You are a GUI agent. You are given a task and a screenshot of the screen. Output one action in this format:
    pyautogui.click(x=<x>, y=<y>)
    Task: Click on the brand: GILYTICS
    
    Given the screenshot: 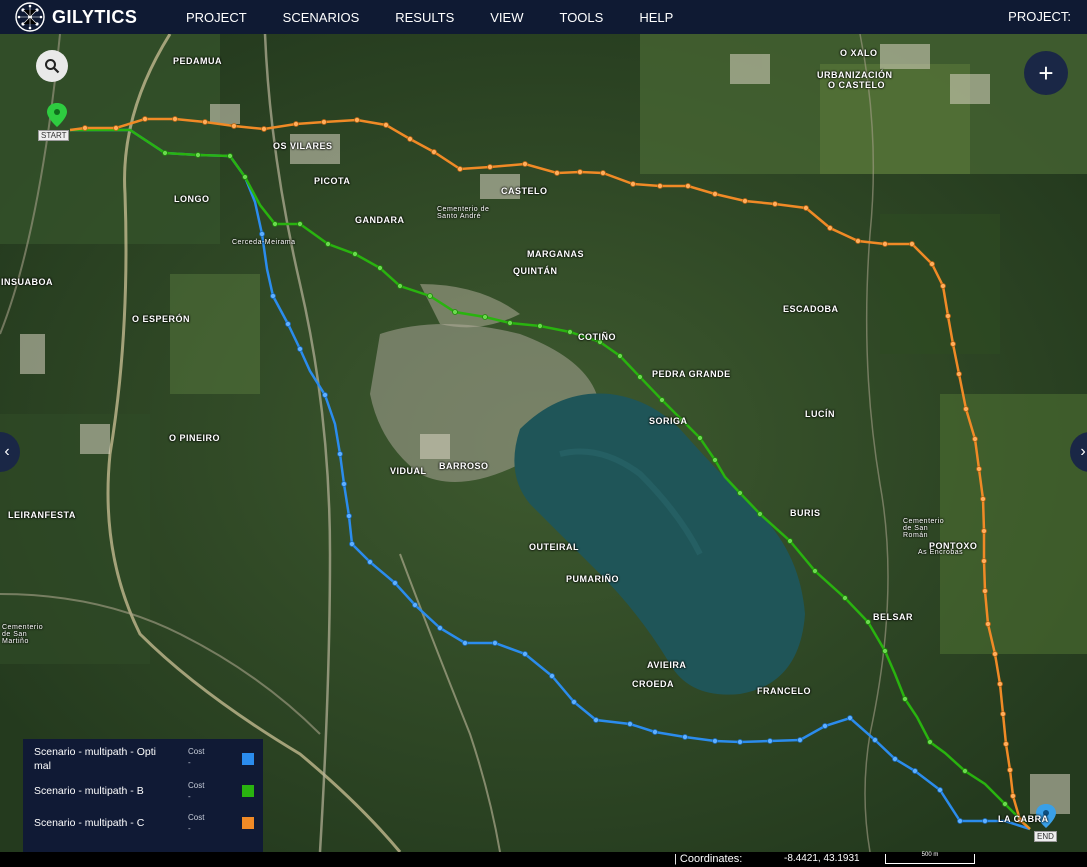 What is the action you would take?
    pyautogui.click(x=84, y=17)
    